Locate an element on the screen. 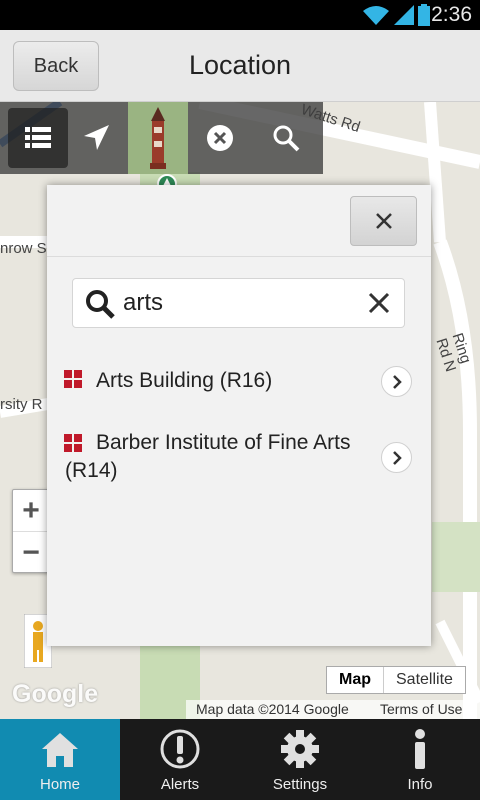 The height and width of the screenshot is (800, 480). zoom-control: + − is located at coordinates (31, 531).